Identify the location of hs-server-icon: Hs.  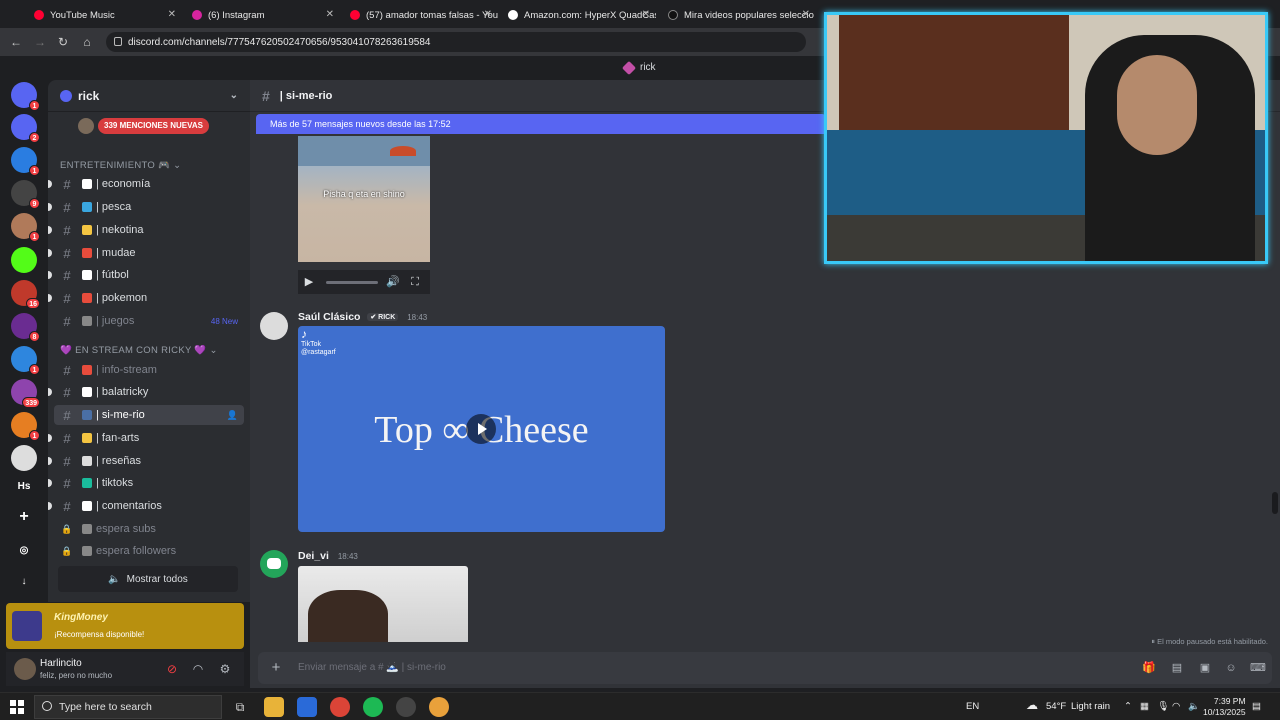
(24, 486).